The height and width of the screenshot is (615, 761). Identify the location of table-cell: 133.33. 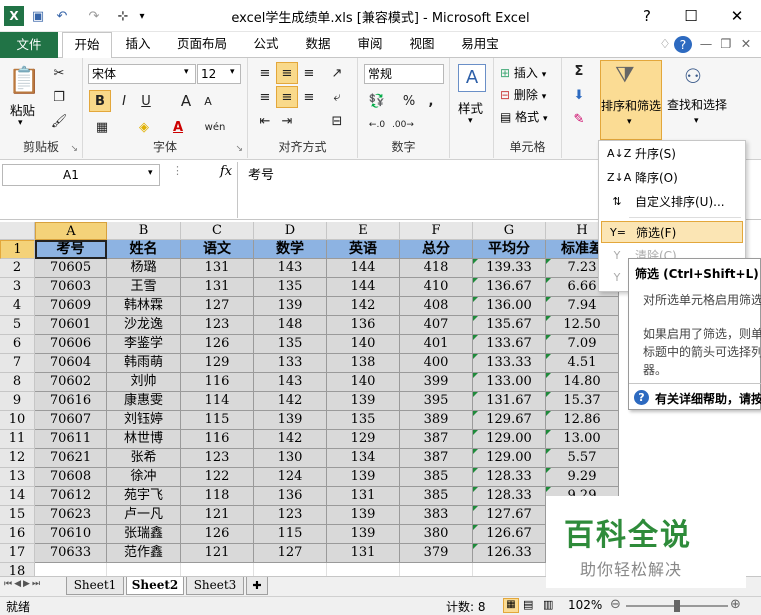
(509, 363).